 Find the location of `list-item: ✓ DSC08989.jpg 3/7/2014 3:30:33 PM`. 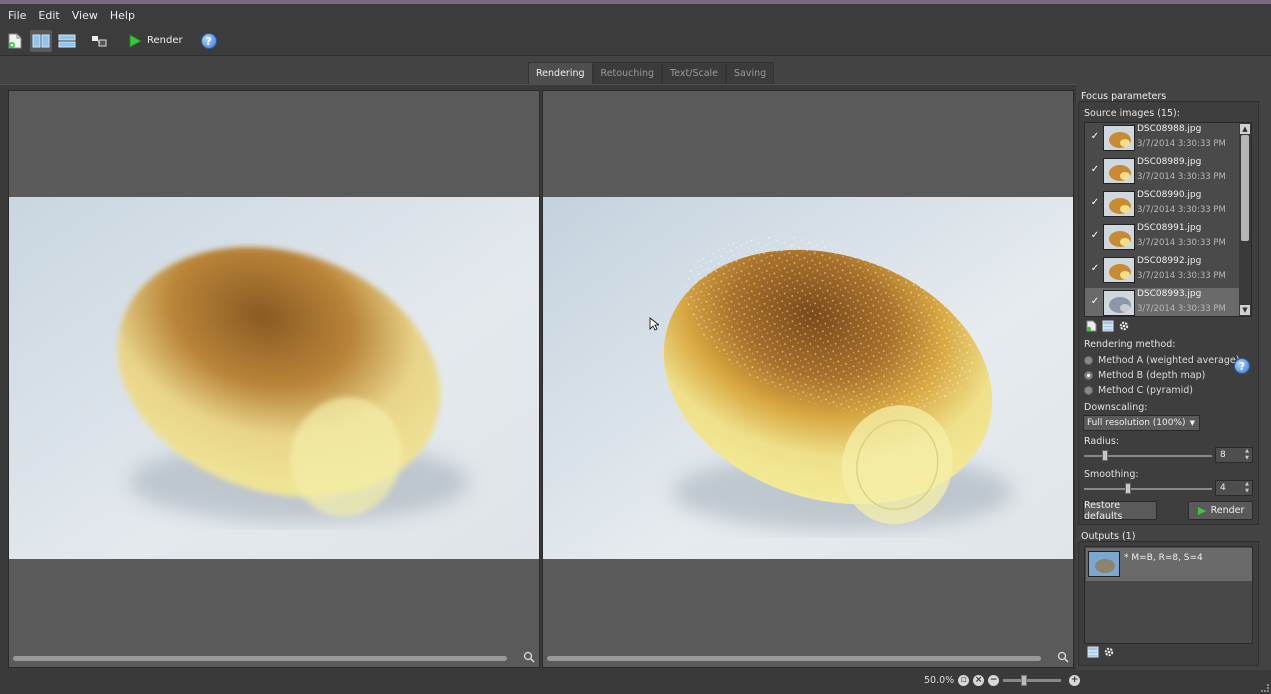

list-item: ✓ DSC08989.jpg 3/7/2014 3:30:33 PM is located at coordinates (1163, 172).